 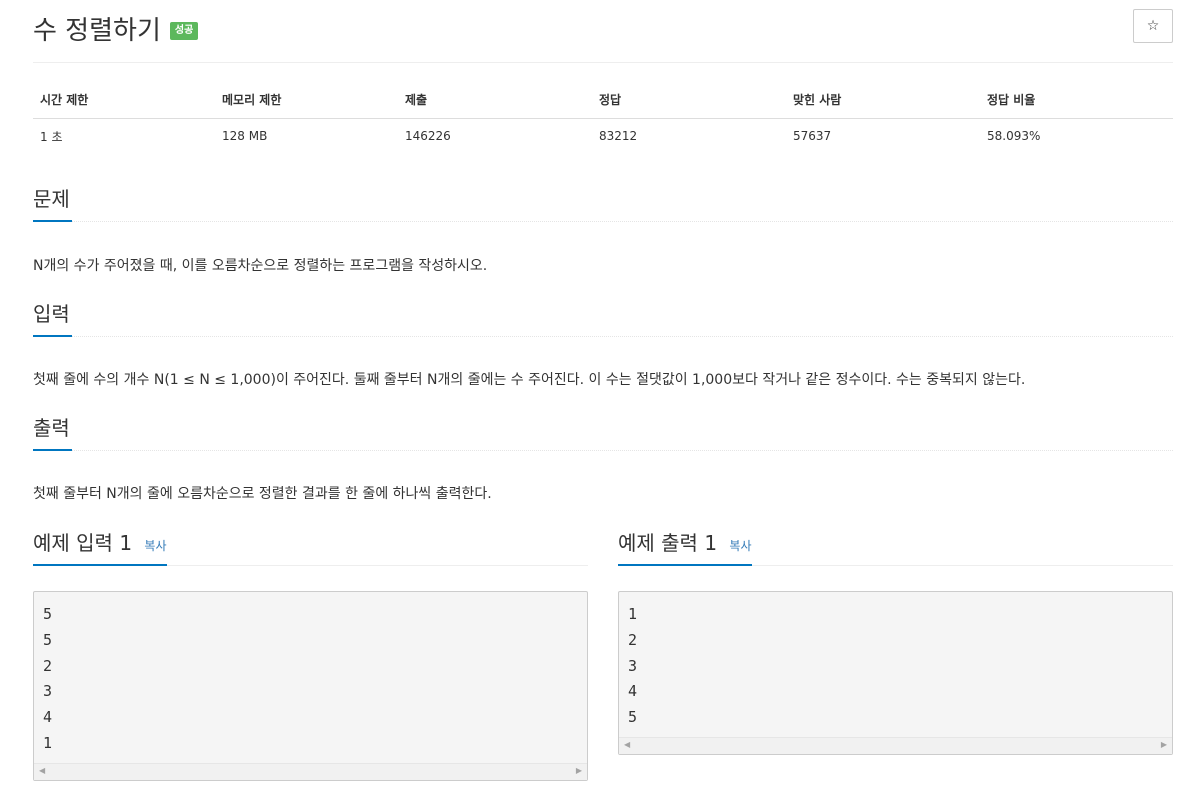 What do you see at coordinates (184, 31) in the screenshot?
I see `status-badge: 성공` at bounding box center [184, 31].